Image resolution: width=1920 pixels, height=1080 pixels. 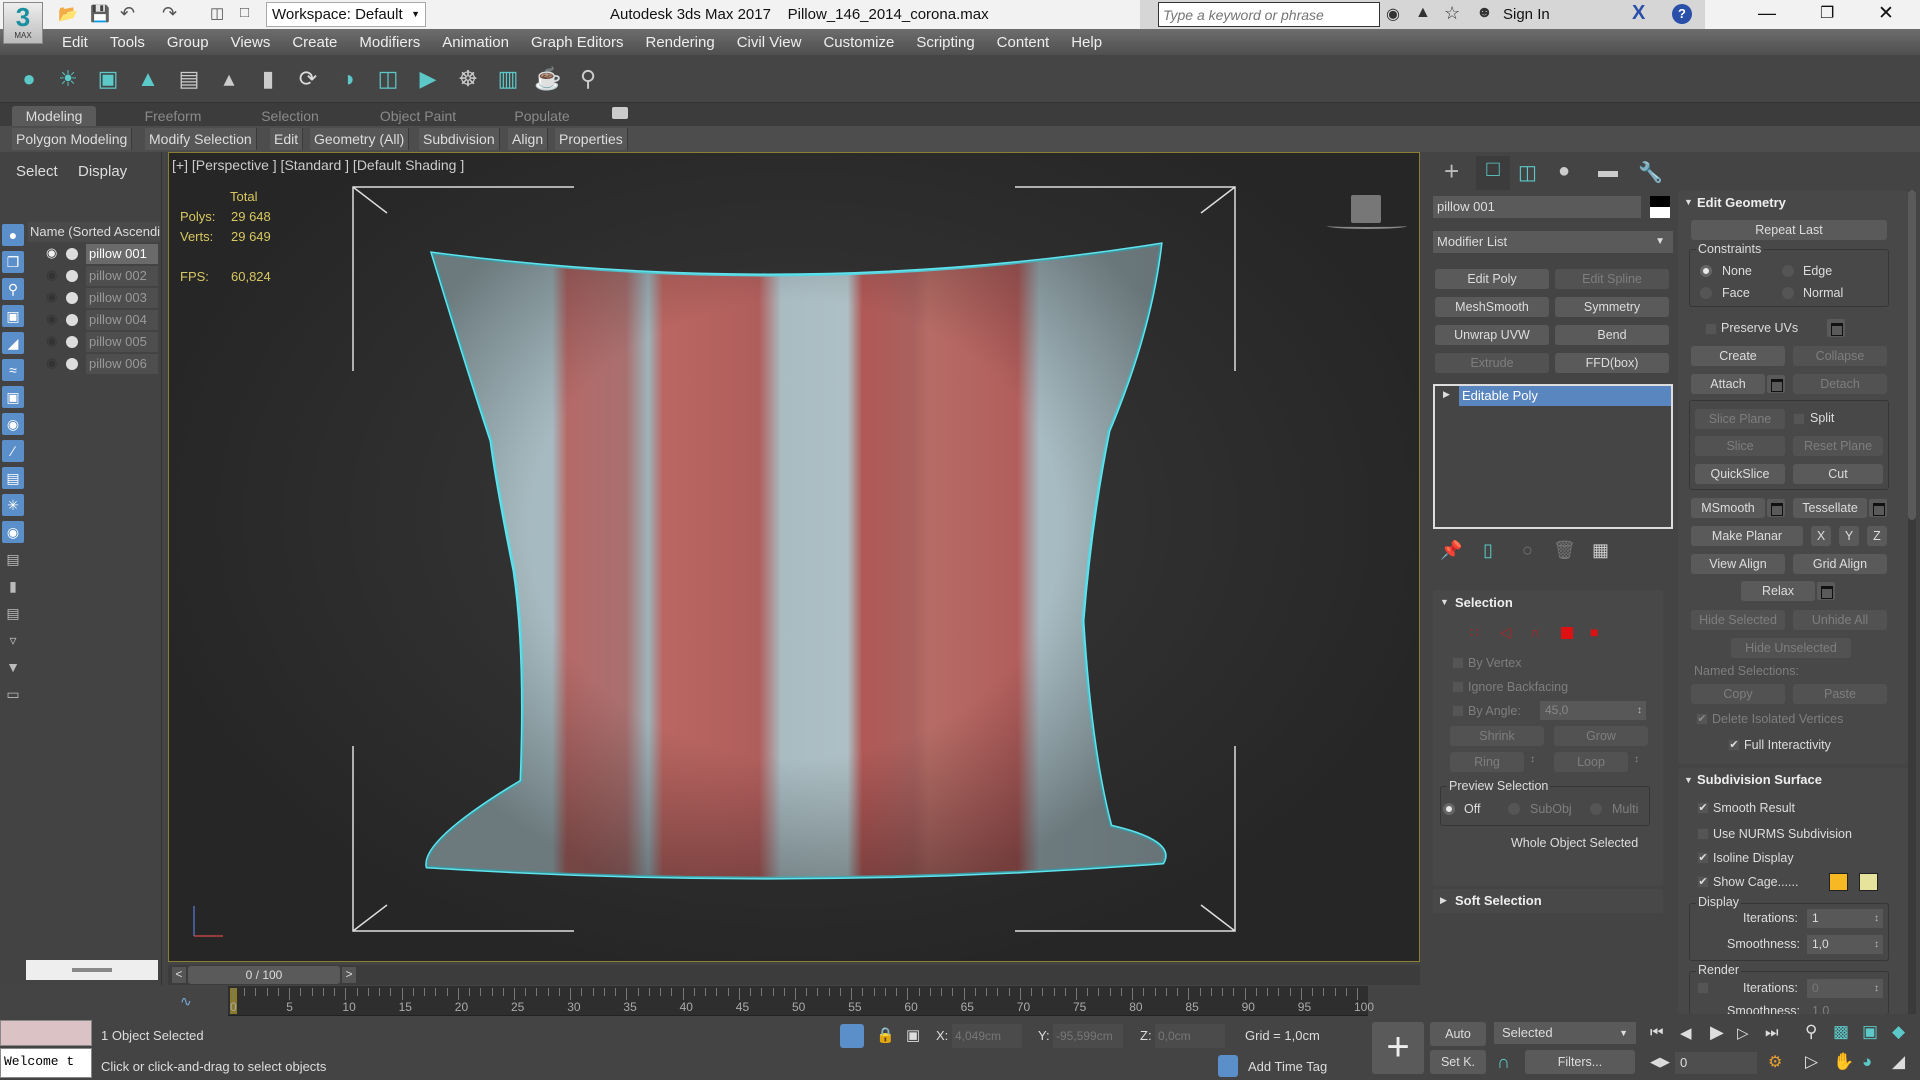 I want to click on page-icon: ▮, so click(x=13, y=586).